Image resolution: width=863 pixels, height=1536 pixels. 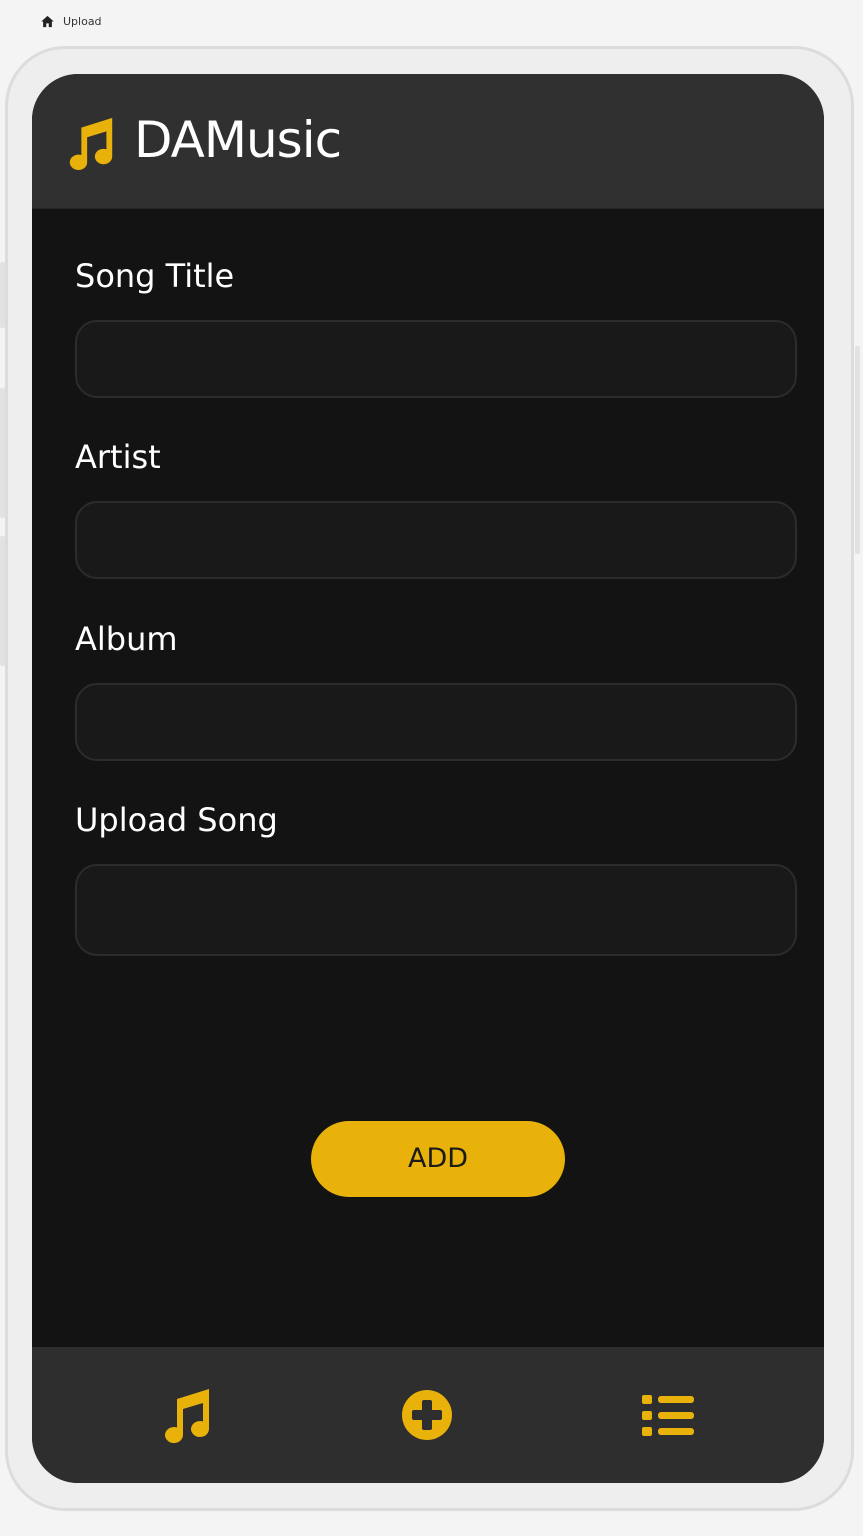 I want to click on upload-song-input, so click(x=436, y=910).